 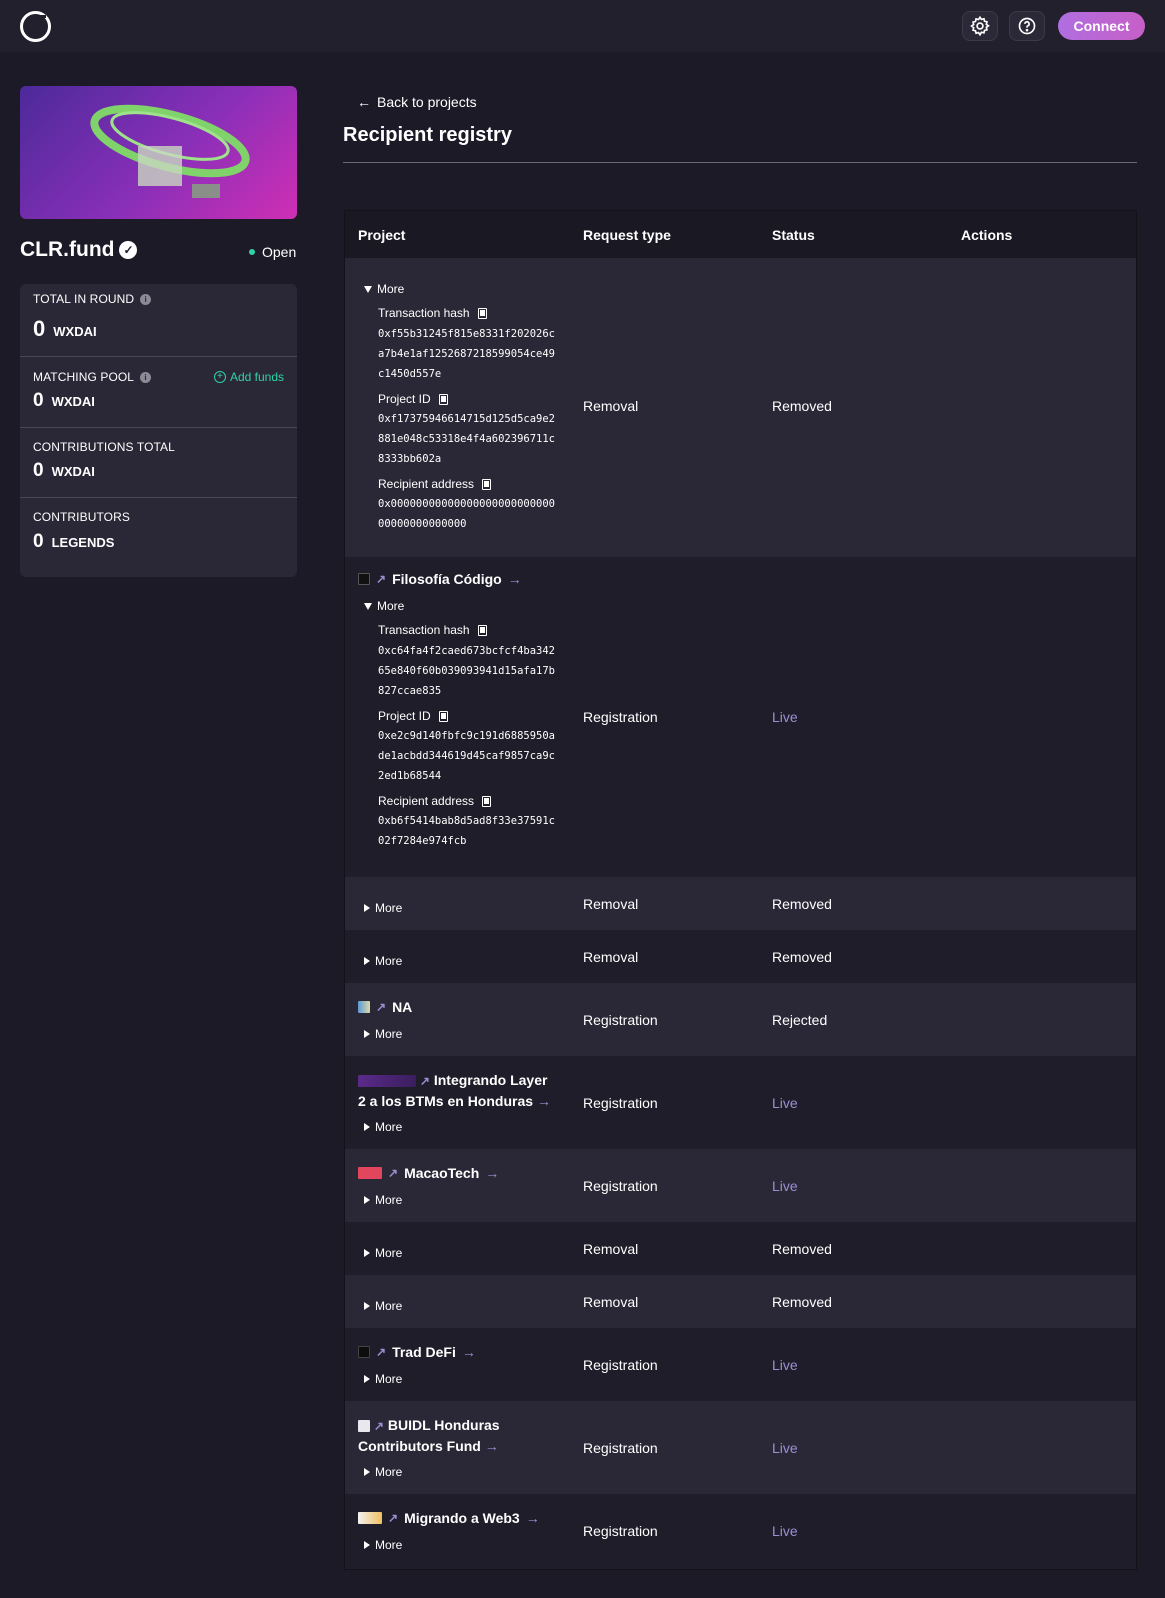 What do you see at coordinates (582, 26) in the screenshot?
I see `top-bar: Connect` at bounding box center [582, 26].